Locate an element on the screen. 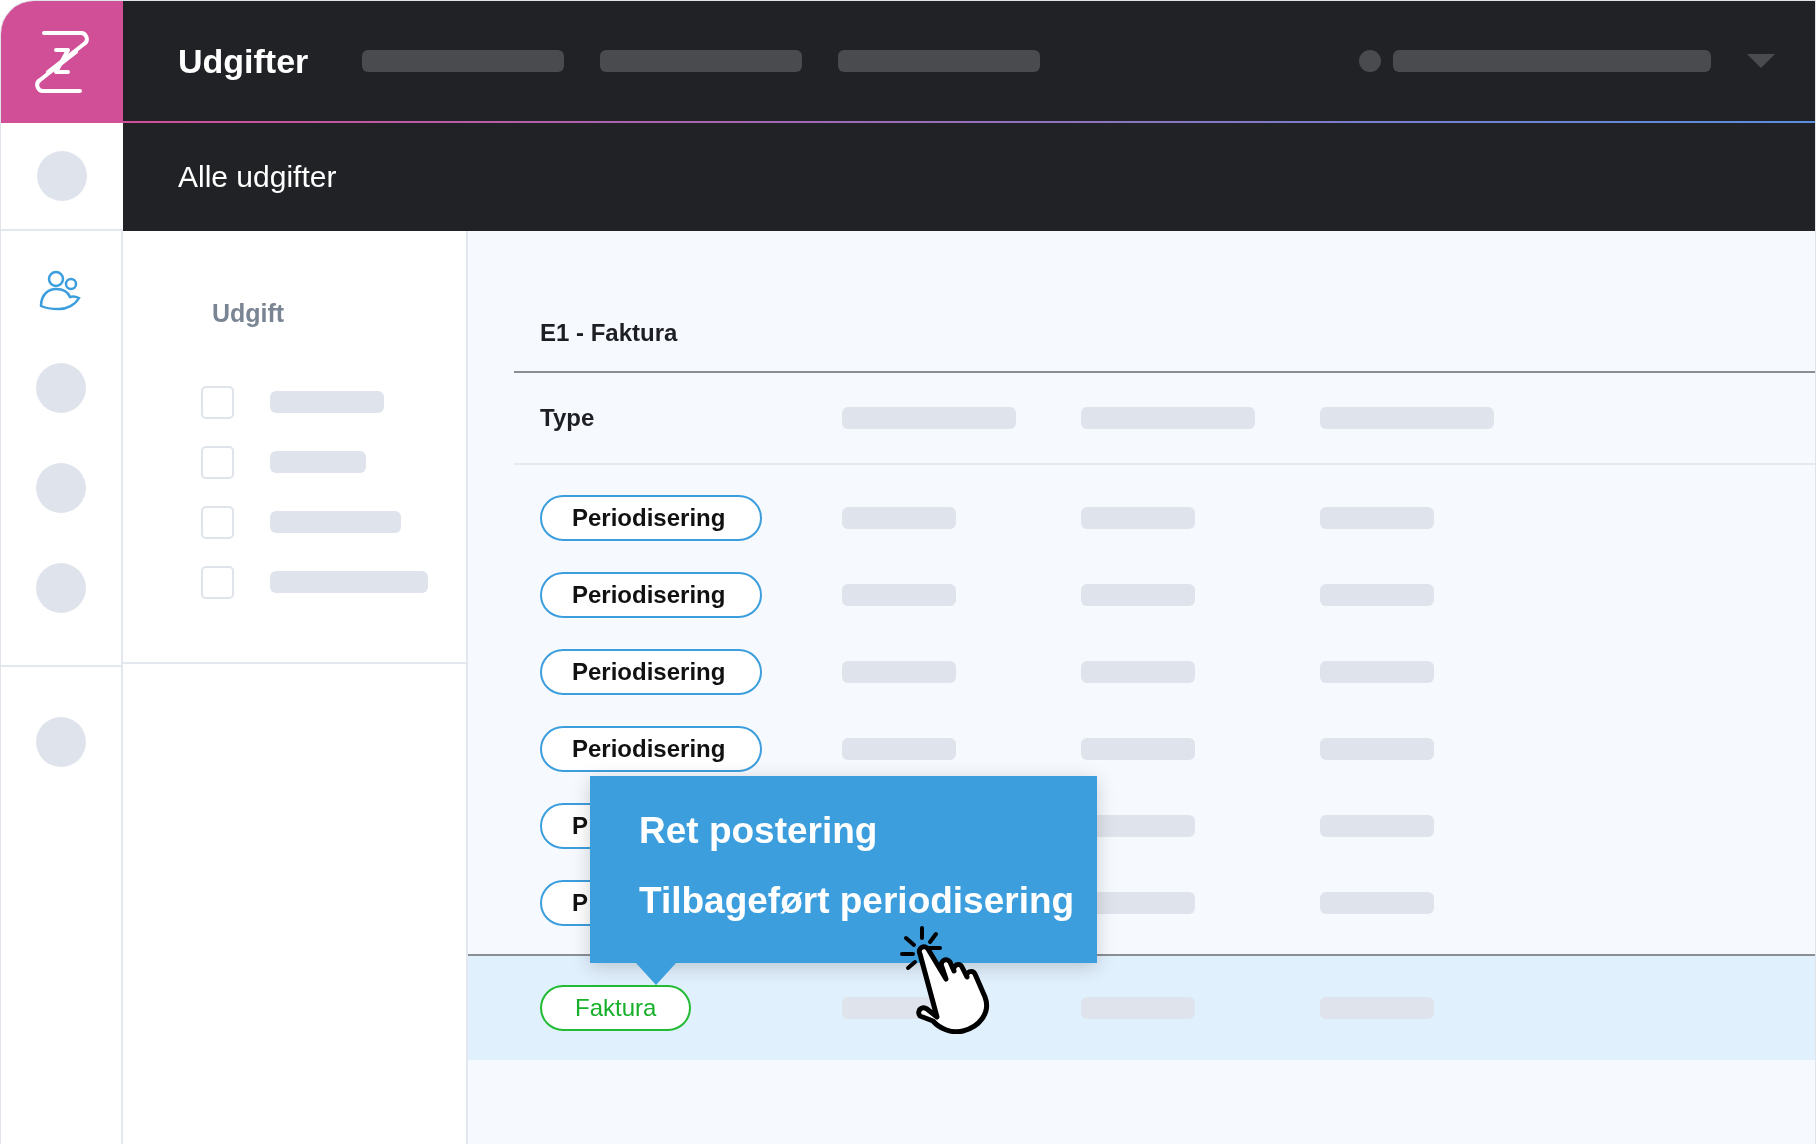 This screenshot has width=1818, height=1144. placeholder-dot is located at coordinates (1370, 61).